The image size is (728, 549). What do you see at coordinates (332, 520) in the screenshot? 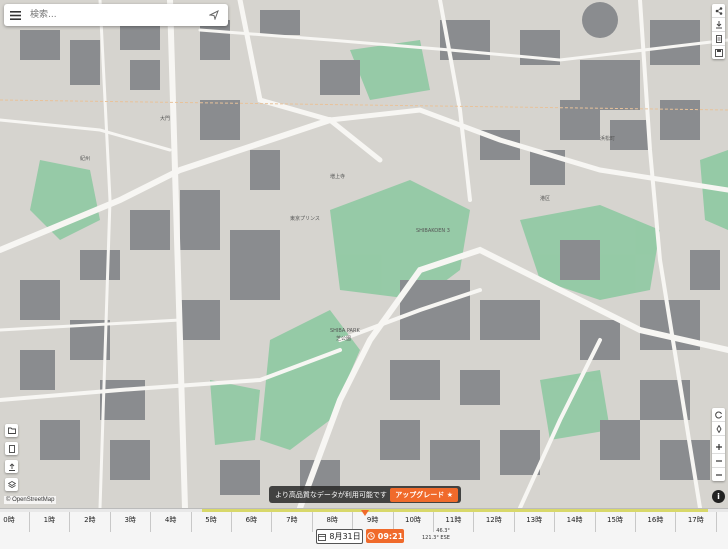
I see `hour-label: 8時` at bounding box center [332, 520].